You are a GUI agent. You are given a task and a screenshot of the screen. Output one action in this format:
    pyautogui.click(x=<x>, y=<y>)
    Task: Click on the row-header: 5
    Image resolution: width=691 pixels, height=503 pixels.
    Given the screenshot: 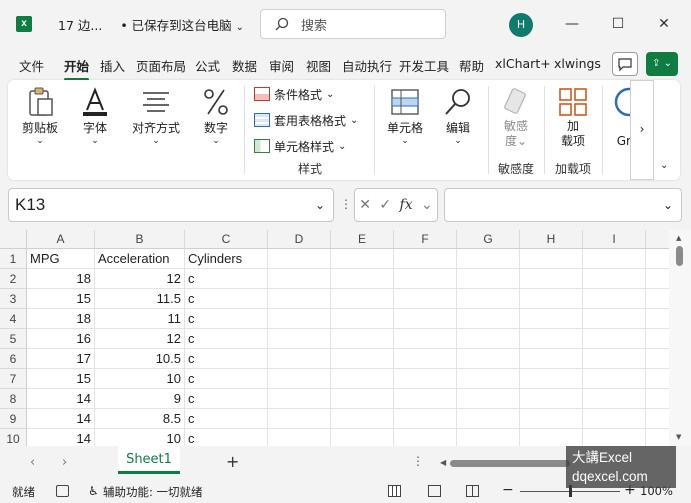 What is the action you would take?
    pyautogui.click(x=13, y=339)
    